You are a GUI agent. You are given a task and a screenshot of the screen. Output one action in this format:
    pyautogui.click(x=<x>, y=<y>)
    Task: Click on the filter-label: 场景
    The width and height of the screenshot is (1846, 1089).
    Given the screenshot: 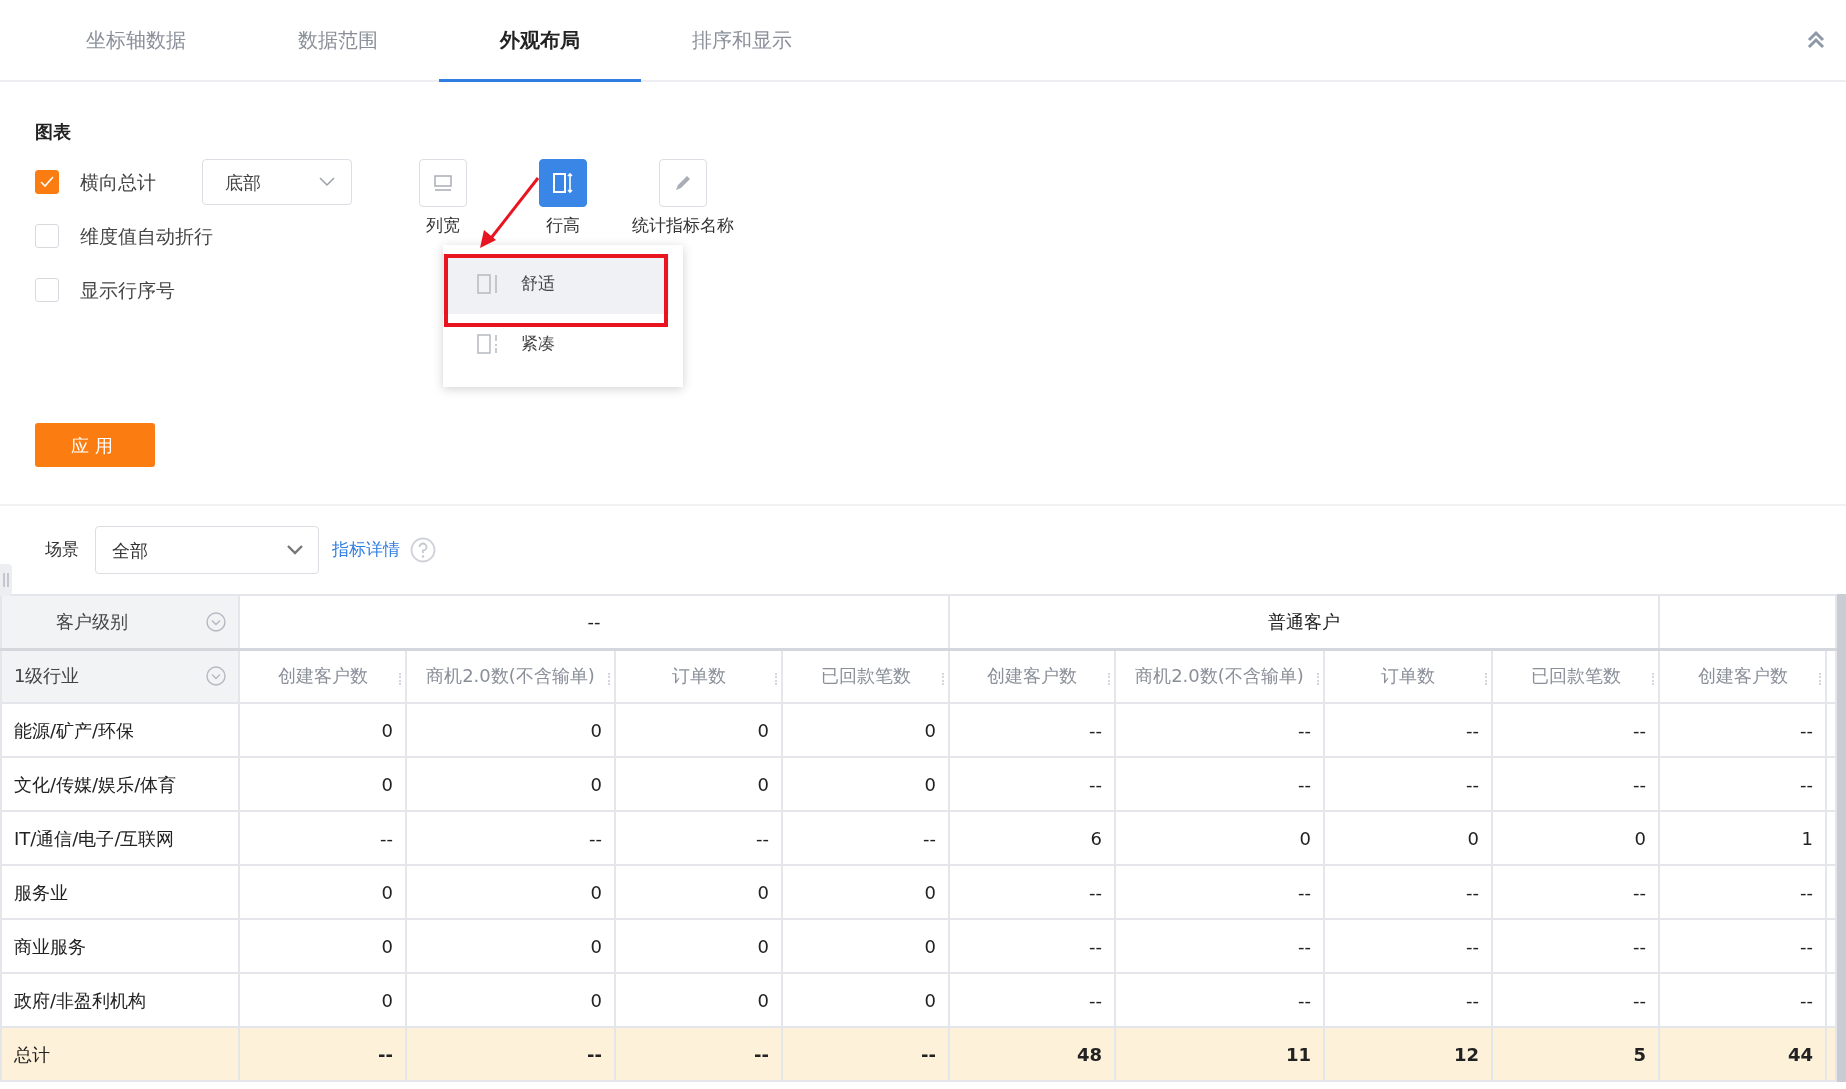 What is the action you would take?
    pyautogui.click(x=62, y=550)
    